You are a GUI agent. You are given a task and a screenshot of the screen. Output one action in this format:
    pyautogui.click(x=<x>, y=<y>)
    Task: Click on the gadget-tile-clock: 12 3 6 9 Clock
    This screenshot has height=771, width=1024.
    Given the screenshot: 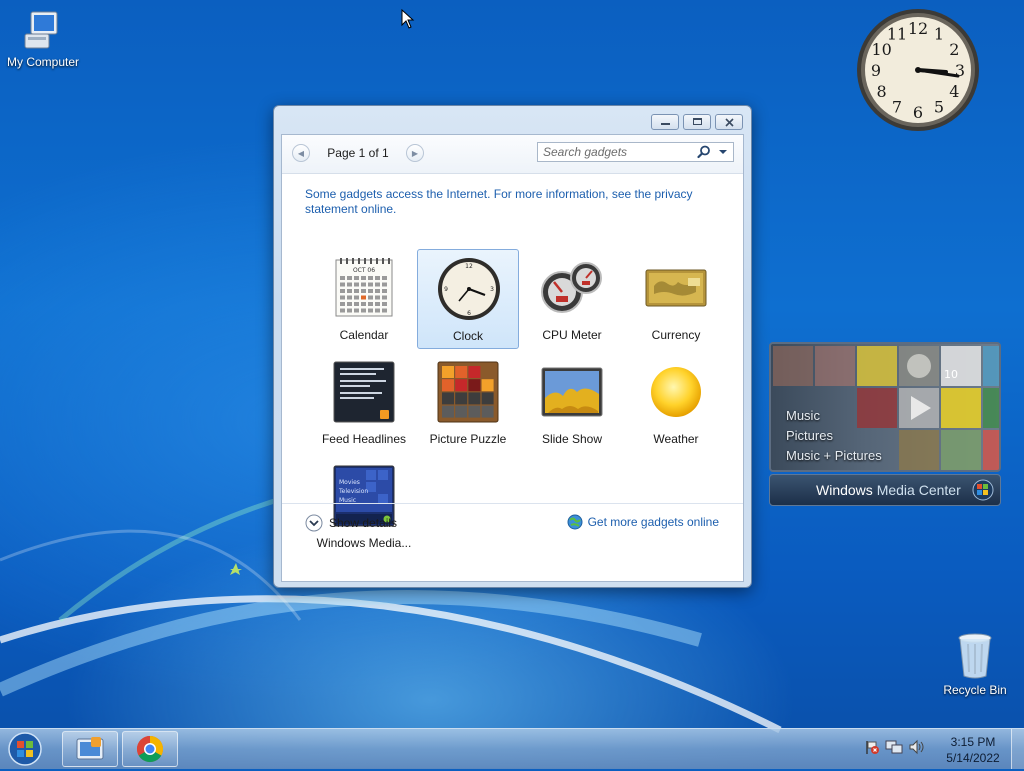 What is the action you would take?
    pyautogui.click(x=468, y=299)
    